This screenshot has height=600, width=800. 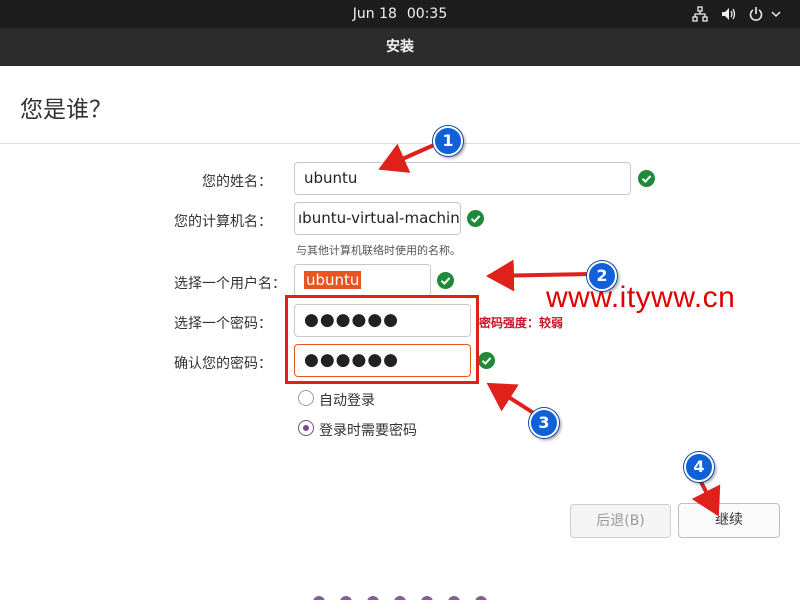 I want to click on step-badge-4: 4, so click(x=699, y=467).